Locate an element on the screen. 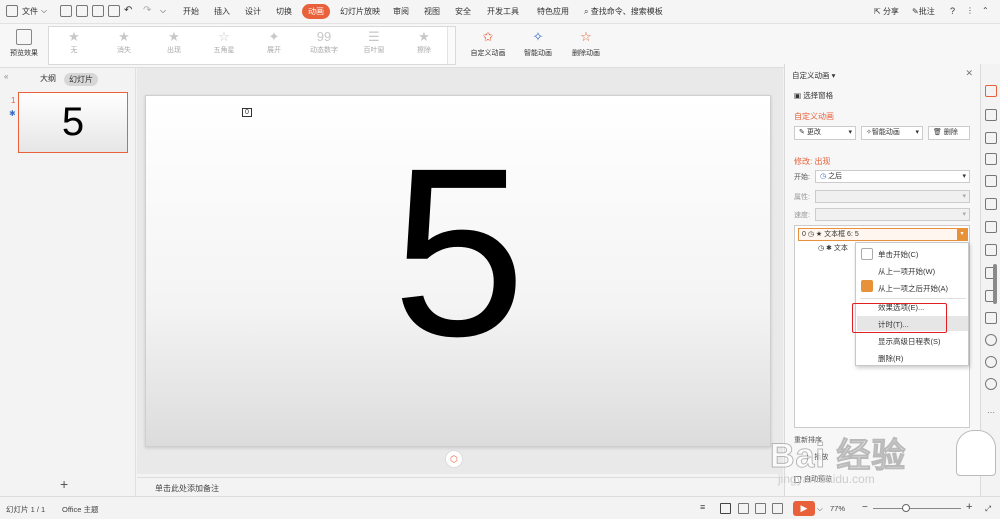 The height and width of the screenshot is (519, 1000). slide-sorter-icon is located at coordinates (743, 508).